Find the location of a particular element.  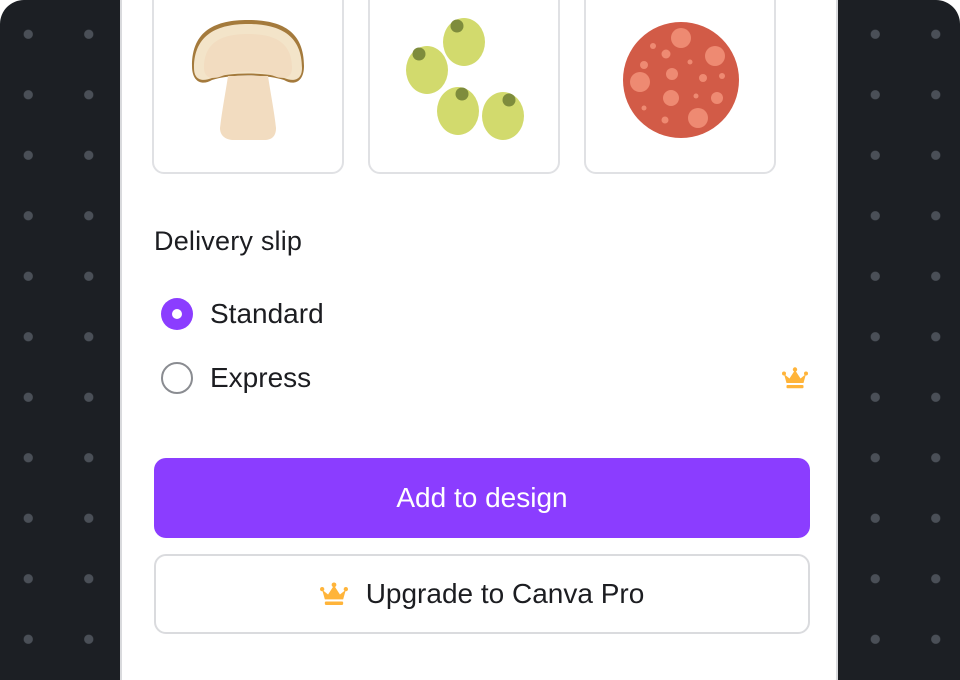

topping-tile-olives is located at coordinates (464, 87).